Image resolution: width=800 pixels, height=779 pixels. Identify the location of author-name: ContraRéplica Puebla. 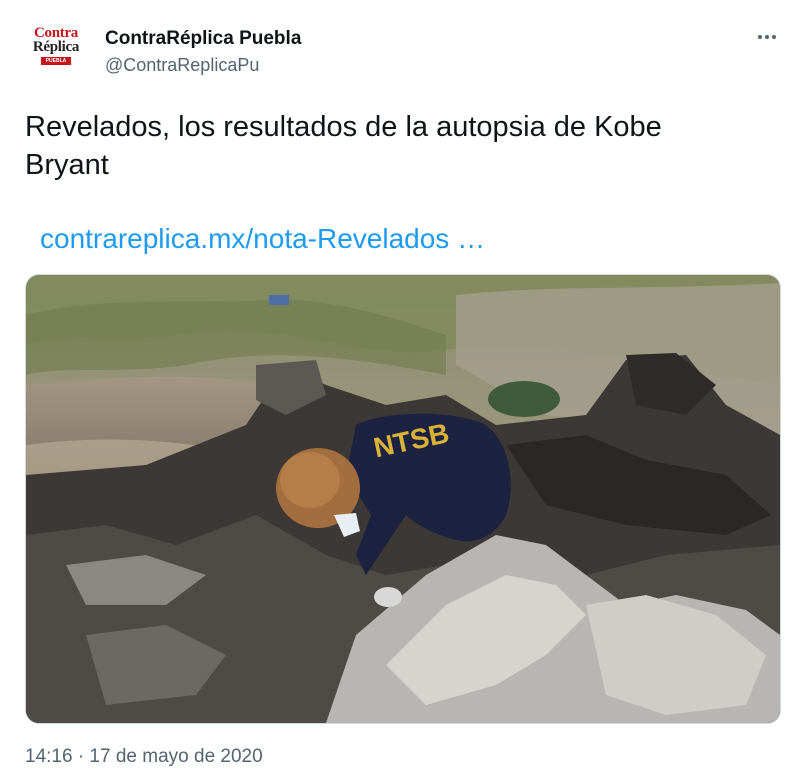
(203, 38).